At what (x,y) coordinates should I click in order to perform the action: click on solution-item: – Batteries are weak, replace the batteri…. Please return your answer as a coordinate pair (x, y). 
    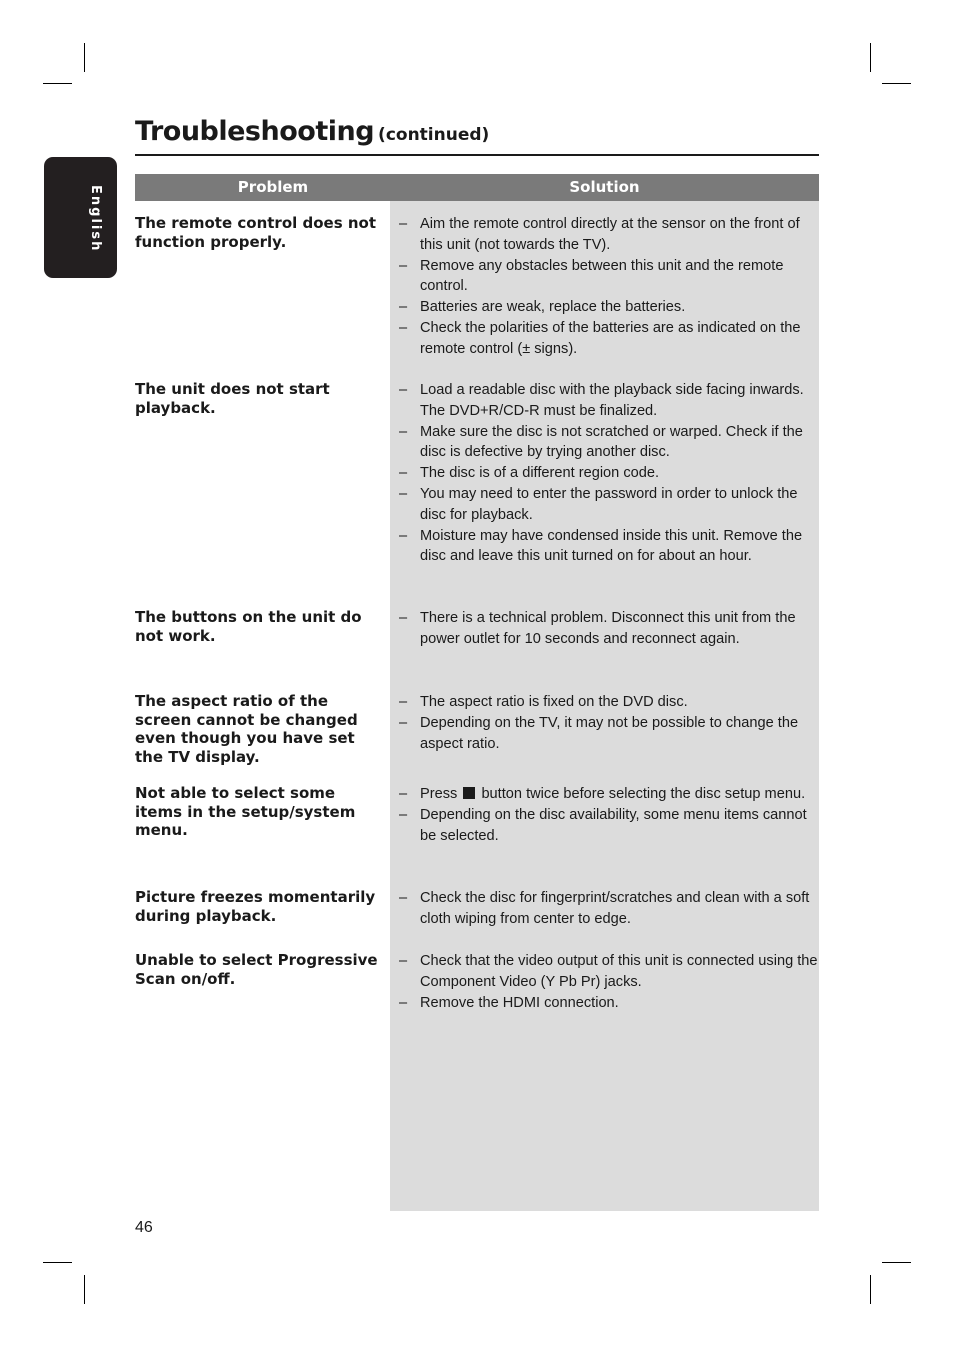
    Looking at the image, I should click on (609, 307).